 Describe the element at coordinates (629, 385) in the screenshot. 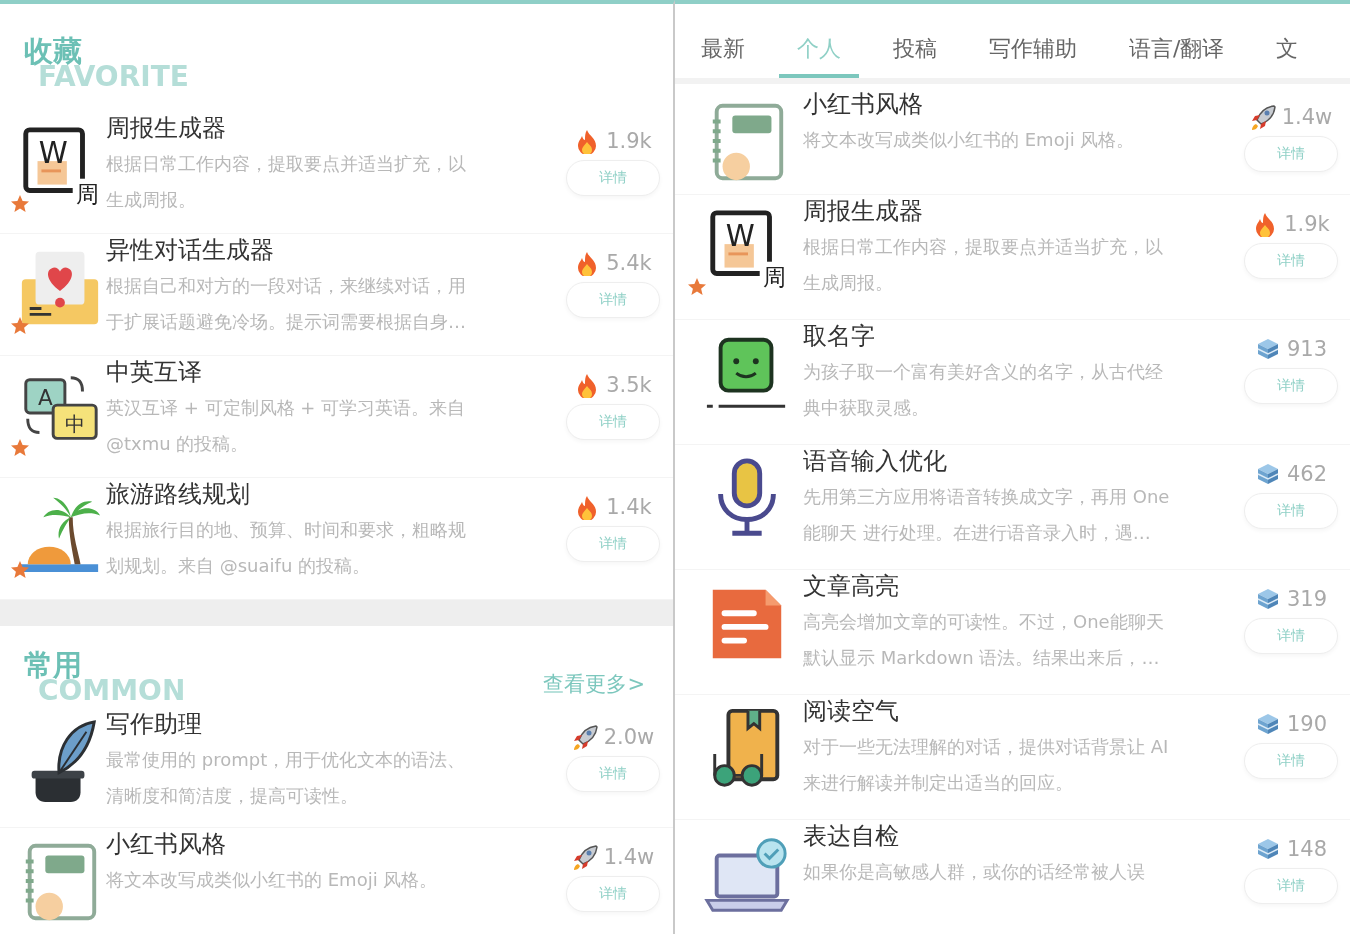

I see `usage-count: 3.5k` at that location.